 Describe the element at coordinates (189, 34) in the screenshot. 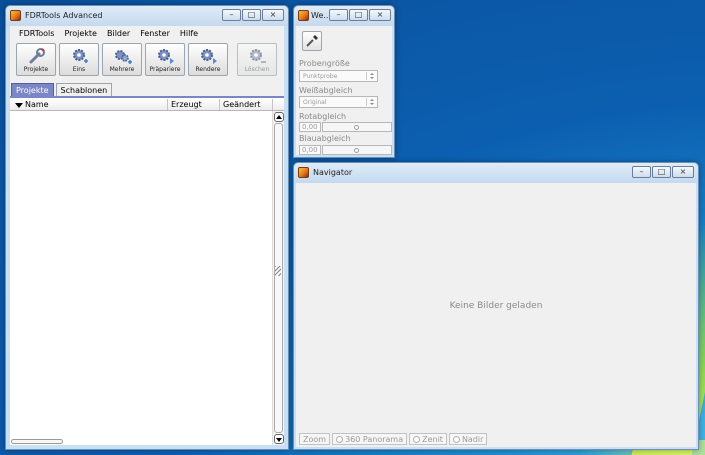

I see `menu-hilfe: Hilfe` at that location.